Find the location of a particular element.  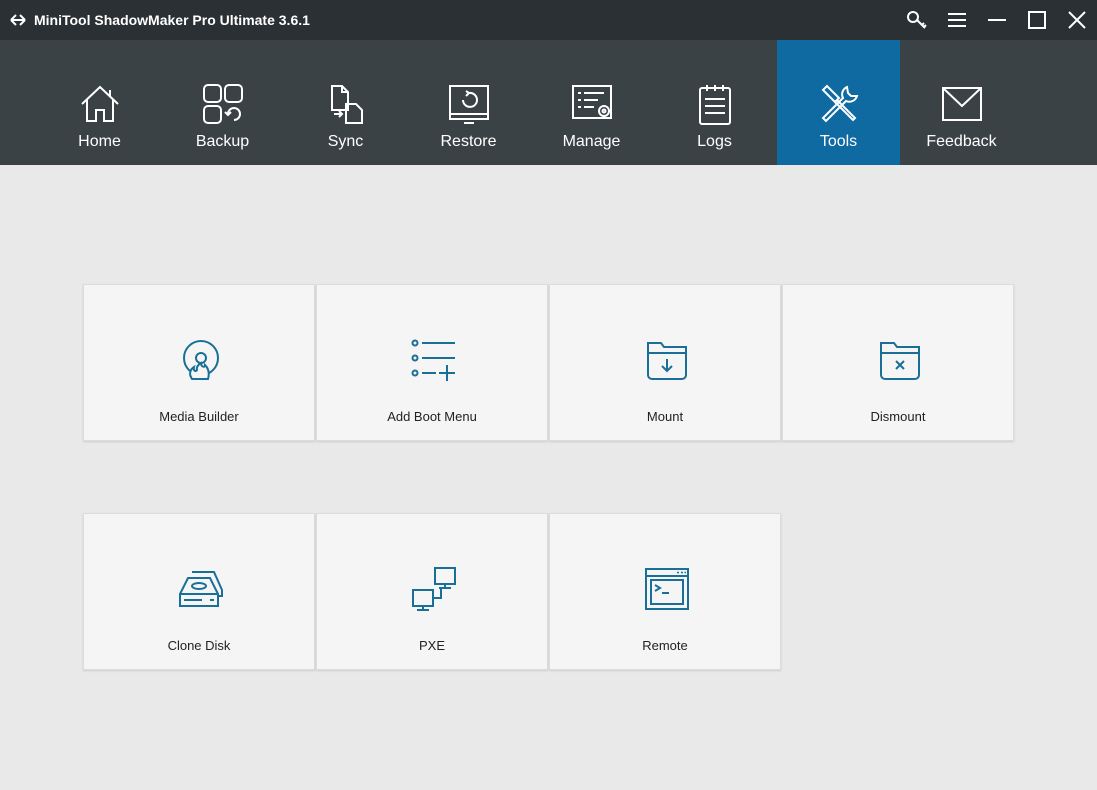

tool-card-add-boot-menu: Add Boot Menu is located at coordinates (432, 362).